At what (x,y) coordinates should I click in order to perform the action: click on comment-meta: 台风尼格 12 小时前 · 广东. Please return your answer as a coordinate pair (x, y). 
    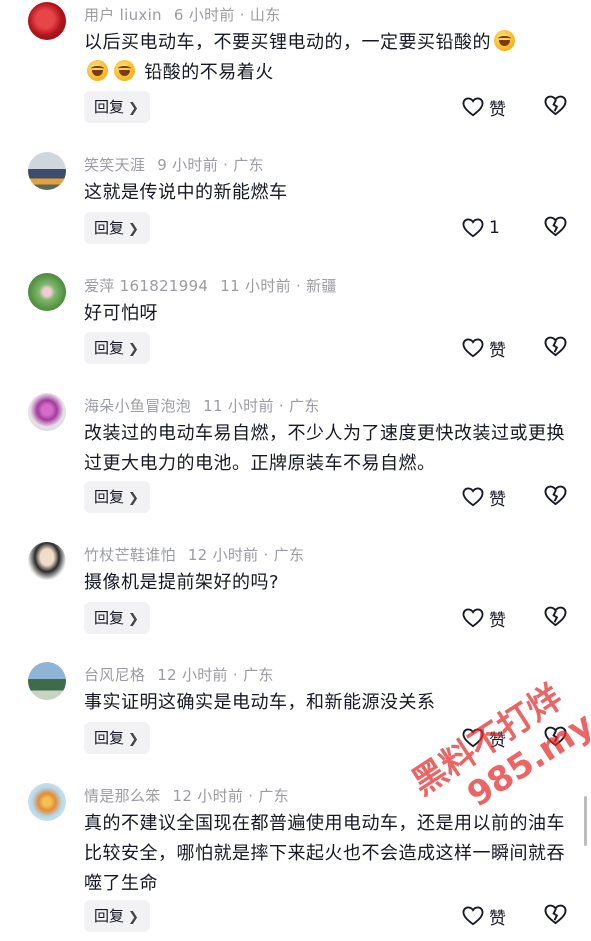
    Looking at the image, I should click on (179, 674).